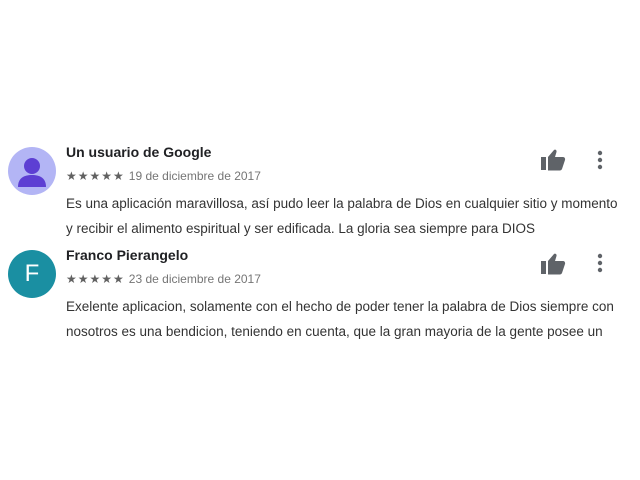 This screenshot has height=480, width=640. I want to click on review-meta: ★★★★★ 19 de diciembre de 2017, so click(163, 176).